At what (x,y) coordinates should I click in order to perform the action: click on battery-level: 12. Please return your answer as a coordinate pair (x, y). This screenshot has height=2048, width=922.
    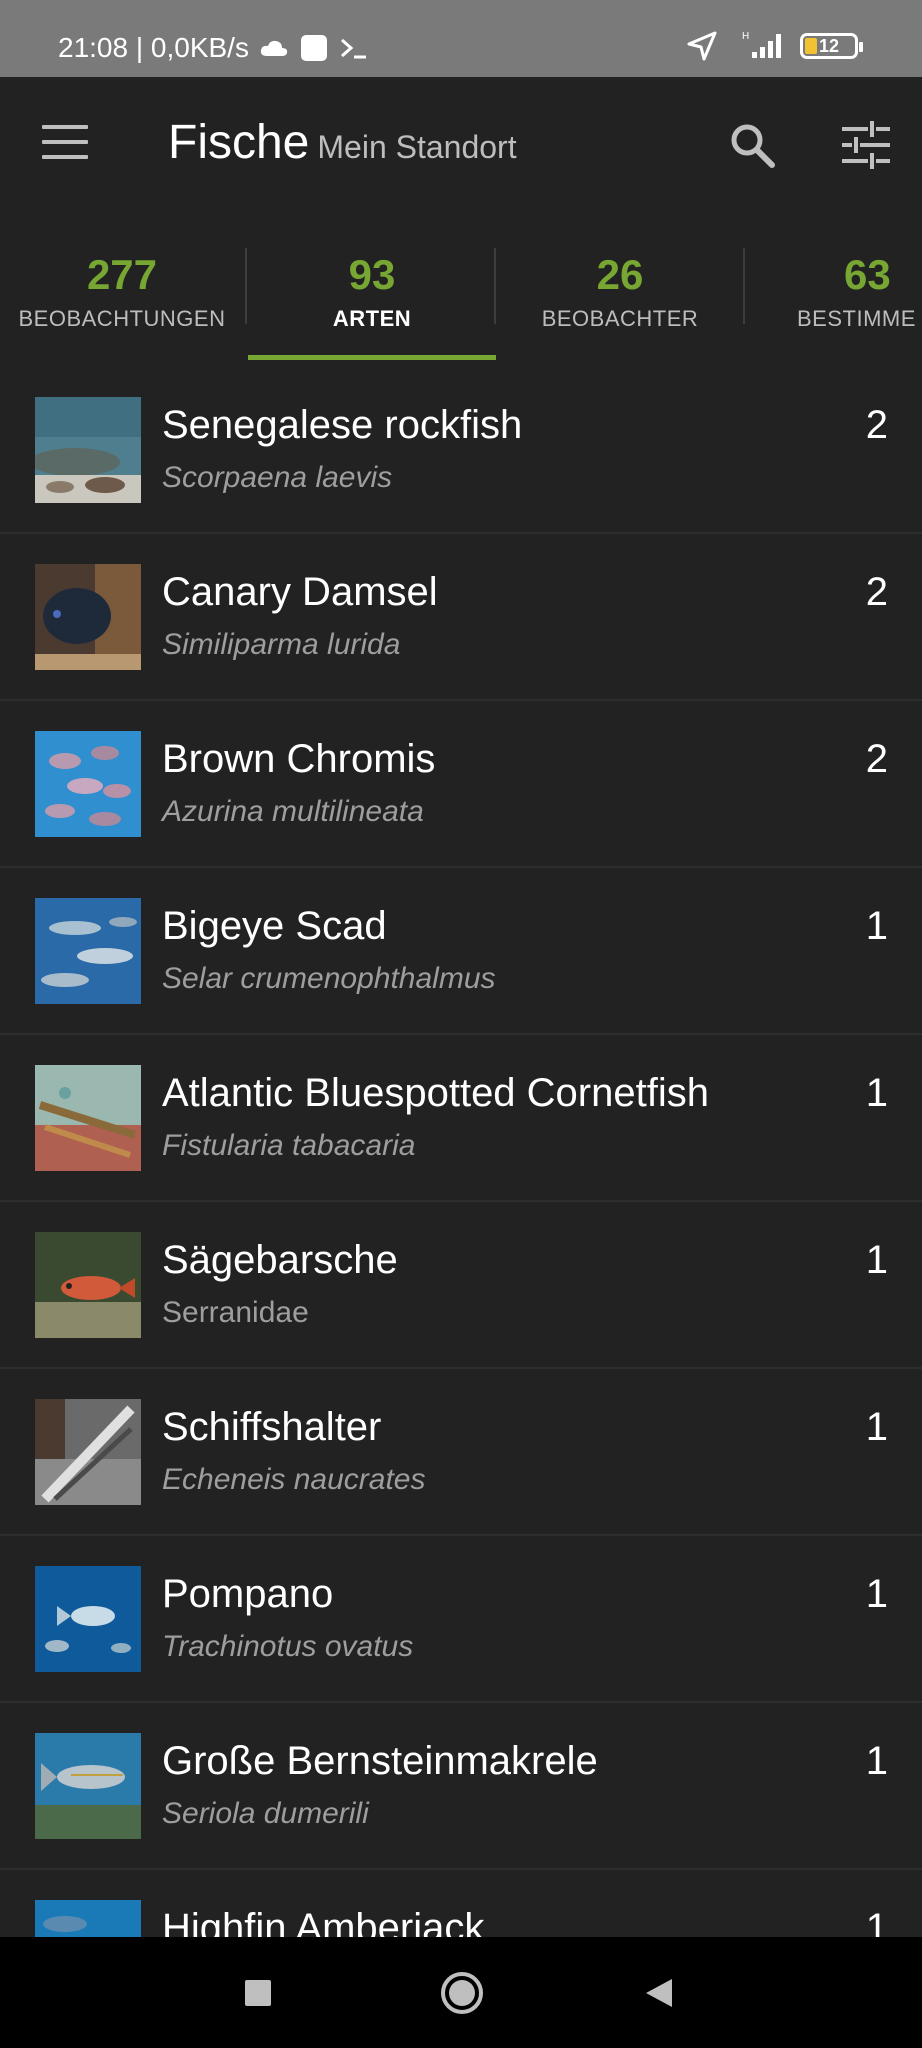
    Looking at the image, I should click on (829, 45).